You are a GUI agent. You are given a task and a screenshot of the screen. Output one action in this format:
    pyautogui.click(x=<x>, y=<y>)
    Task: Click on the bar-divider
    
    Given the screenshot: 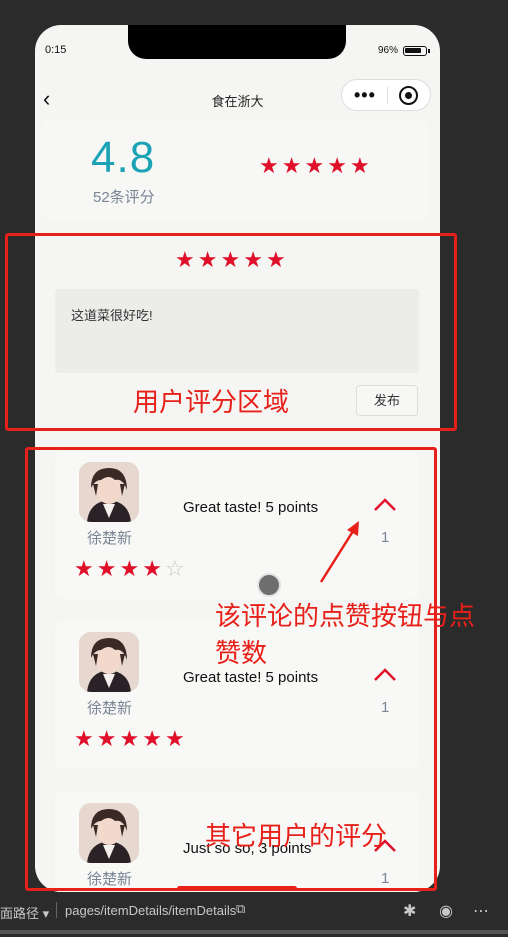 What is the action you would take?
    pyautogui.click(x=56, y=910)
    